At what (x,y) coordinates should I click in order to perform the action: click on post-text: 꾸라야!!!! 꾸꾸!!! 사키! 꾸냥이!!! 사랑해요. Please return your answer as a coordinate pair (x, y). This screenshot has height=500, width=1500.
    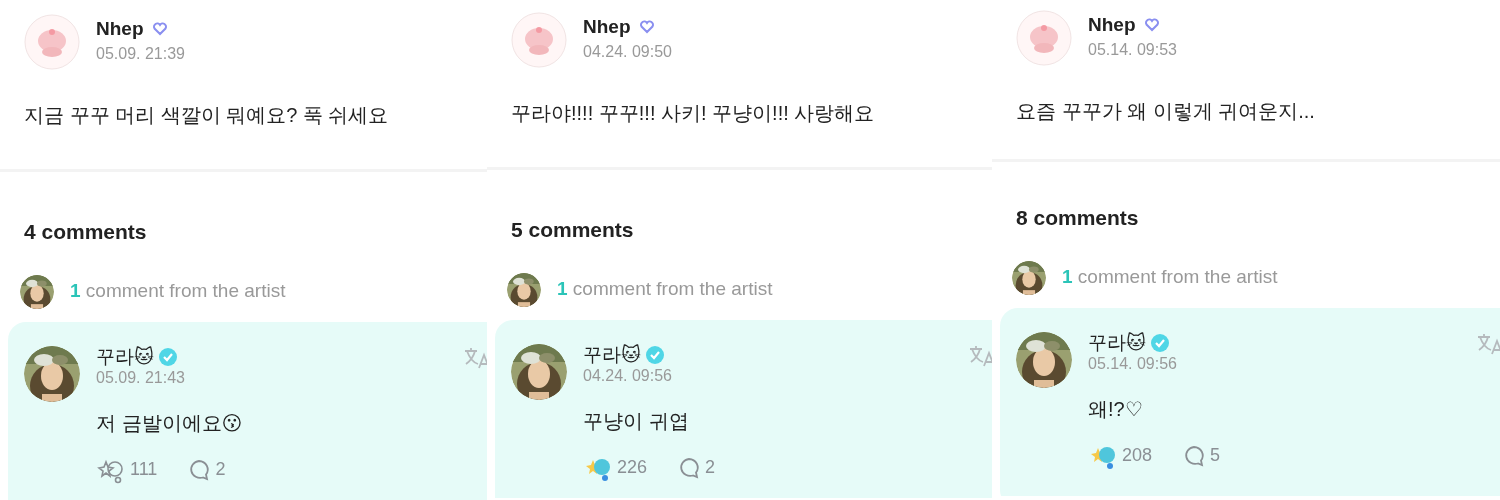
    Looking at the image, I should click on (693, 113).